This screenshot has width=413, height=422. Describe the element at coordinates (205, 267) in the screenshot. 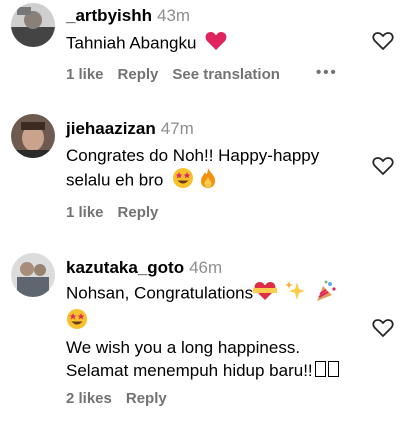

I see `timestamp: 46m` at that location.